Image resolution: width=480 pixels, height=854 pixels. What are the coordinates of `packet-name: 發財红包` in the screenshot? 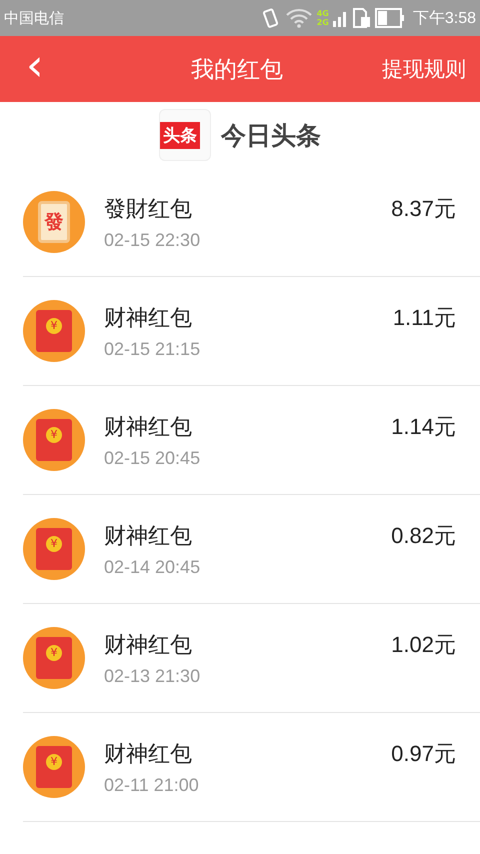 It's located at (148, 210).